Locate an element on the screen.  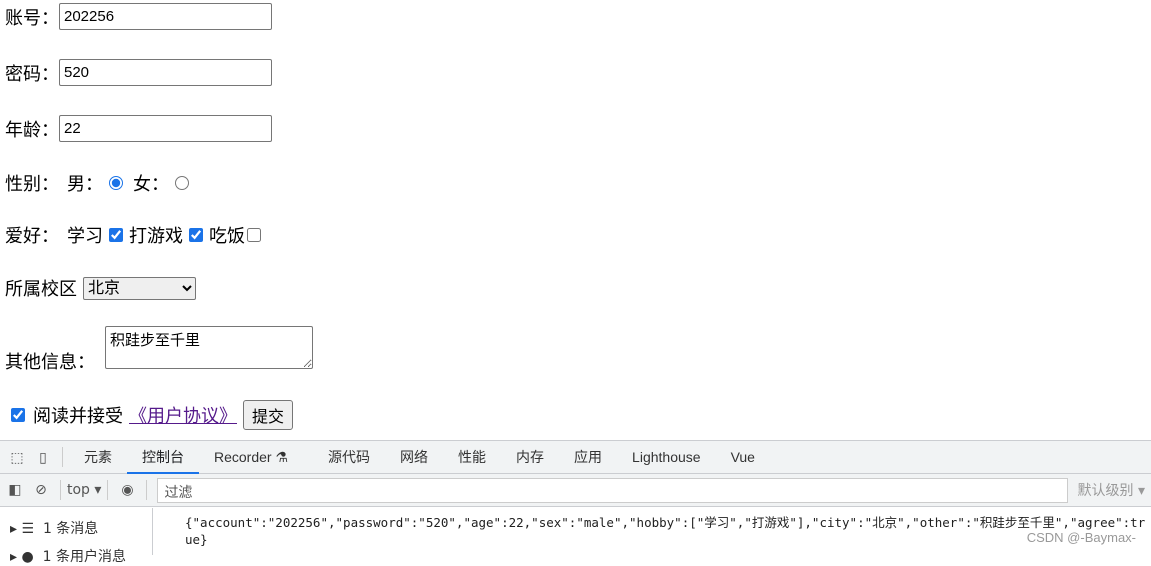
other-textarea: 积跬步至千里 is located at coordinates (209, 347).